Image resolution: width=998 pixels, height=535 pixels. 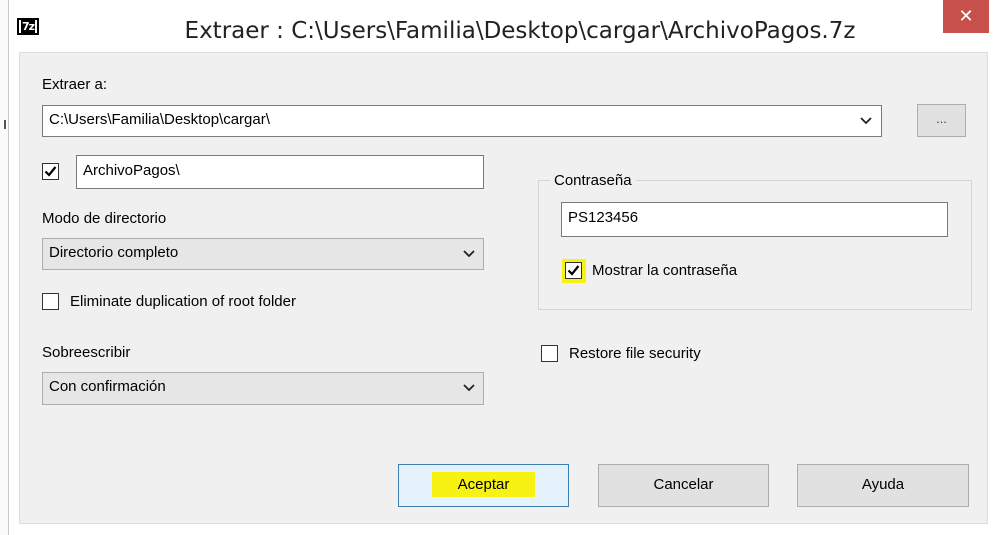 I want to click on ok-button-label: Aceptar, so click(x=483, y=484).